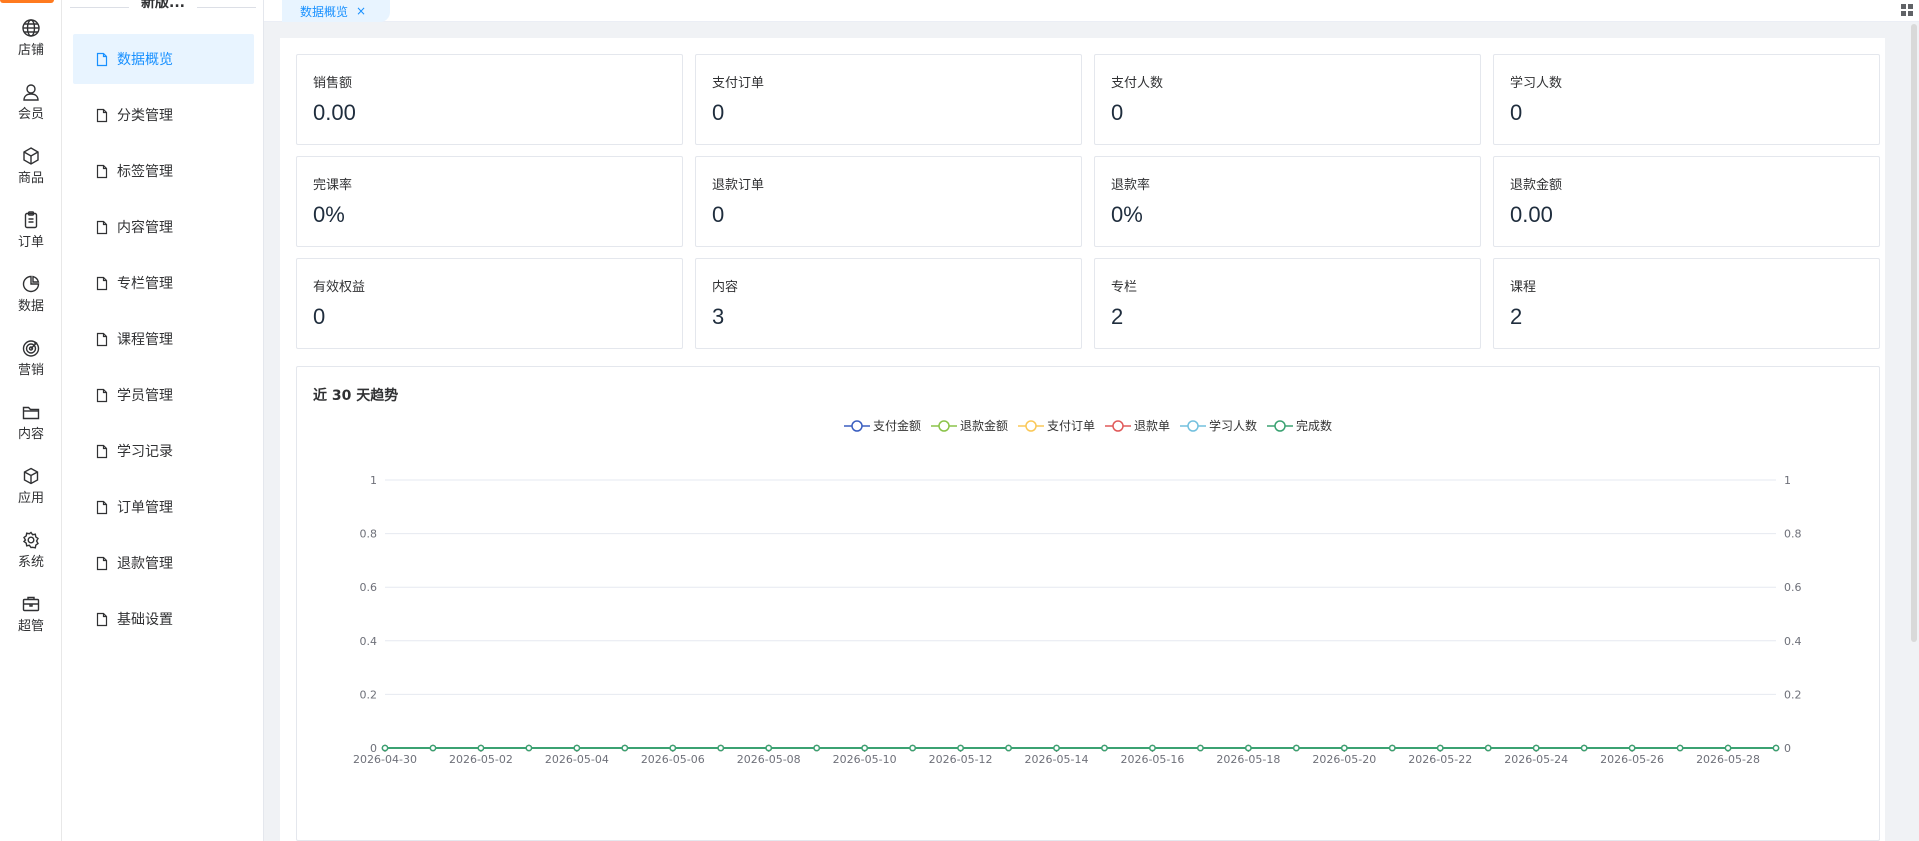 This screenshot has height=841, width=1919. Describe the element at coordinates (324, 11) in the screenshot. I see `tab-label: 数据概览` at that location.